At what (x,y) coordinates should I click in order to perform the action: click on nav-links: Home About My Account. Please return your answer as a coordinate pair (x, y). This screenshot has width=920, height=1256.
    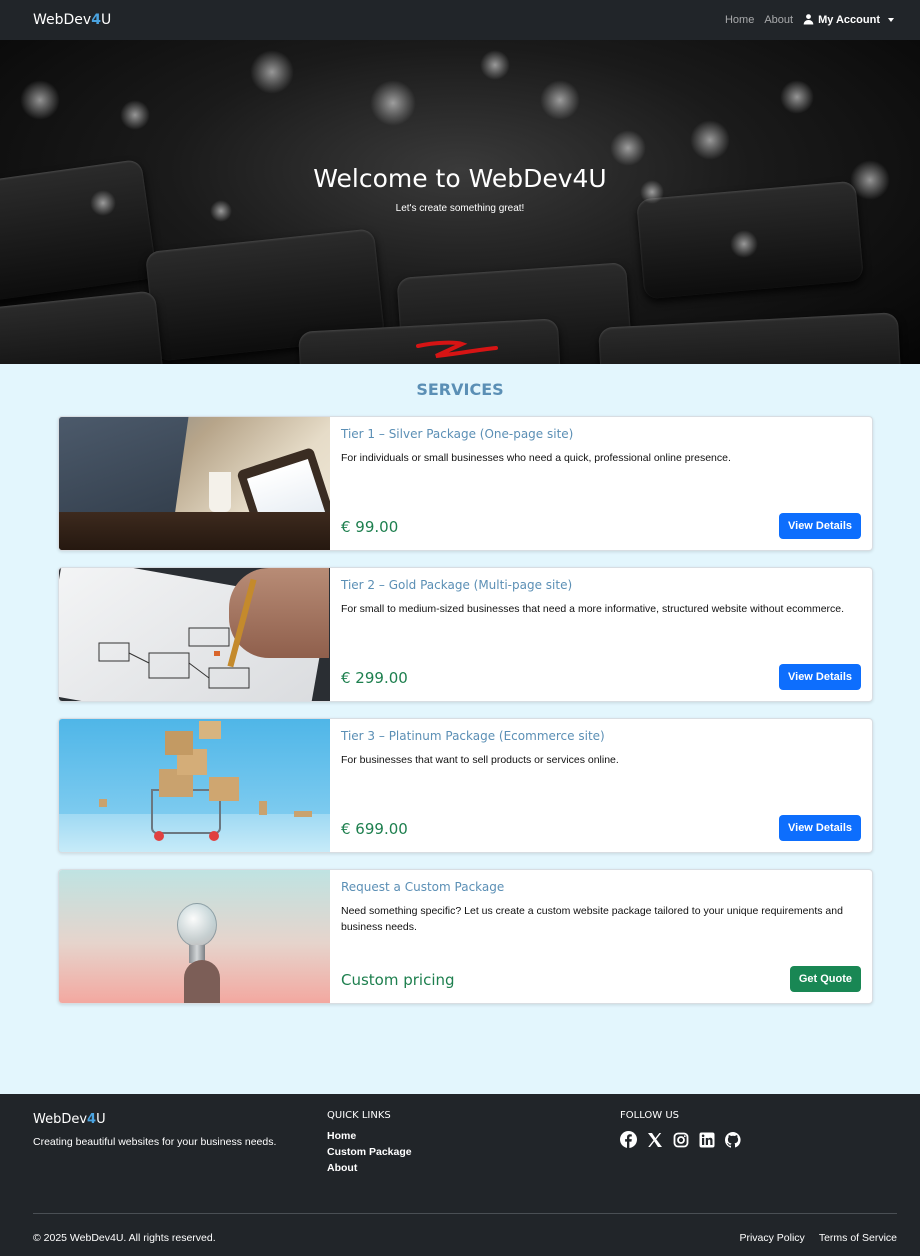
    Looking at the image, I should click on (809, 20).